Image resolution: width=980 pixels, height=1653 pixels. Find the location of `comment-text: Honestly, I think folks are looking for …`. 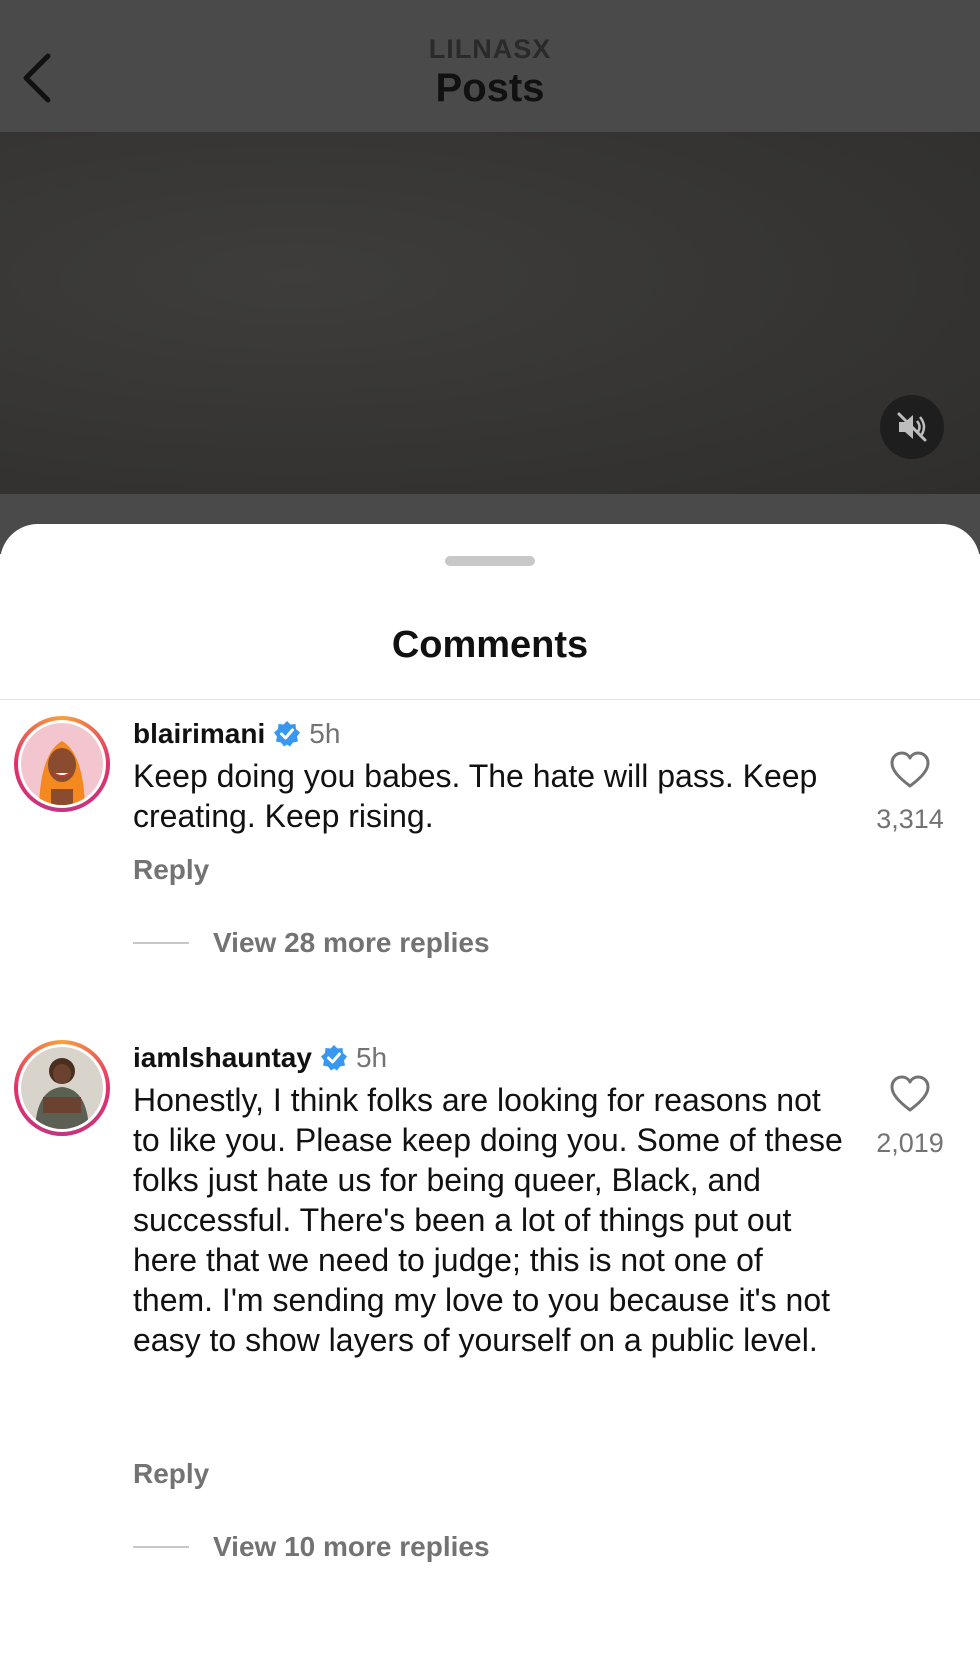

comment-text: Honestly, I think folks are looking for … is located at coordinates (488, 1220).